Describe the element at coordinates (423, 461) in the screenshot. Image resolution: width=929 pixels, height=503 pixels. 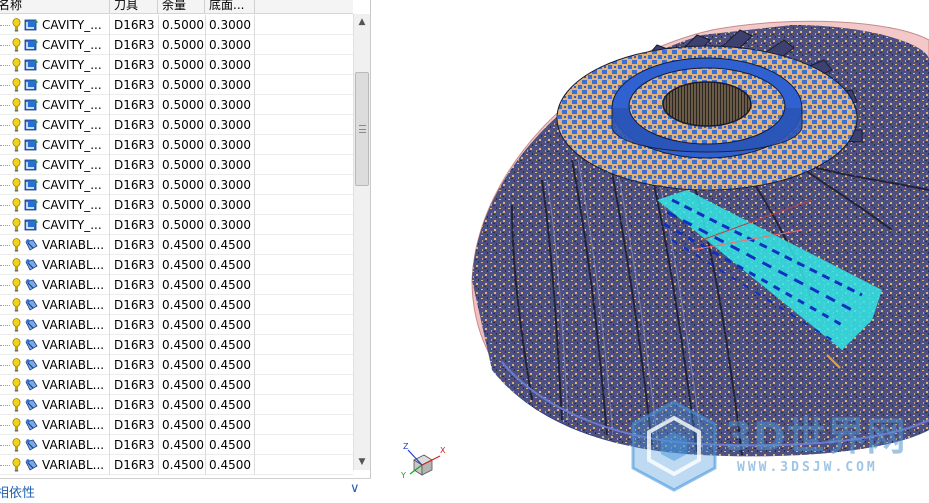
I see `axis-triad-icon: X Y Z` at that location.